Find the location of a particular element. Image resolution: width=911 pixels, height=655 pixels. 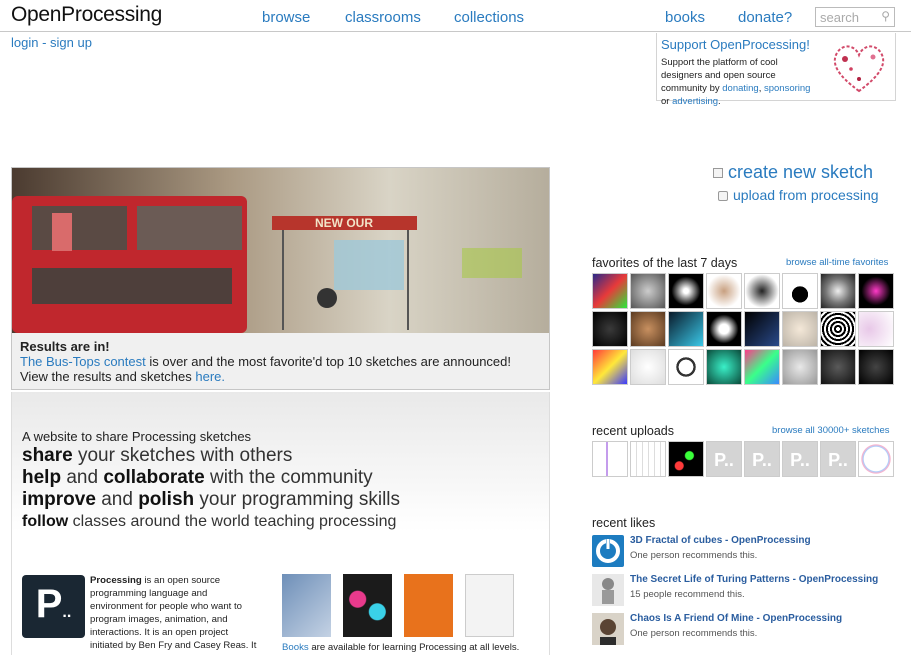

search-input: search ⚲ is located at coordinates (855, 17).